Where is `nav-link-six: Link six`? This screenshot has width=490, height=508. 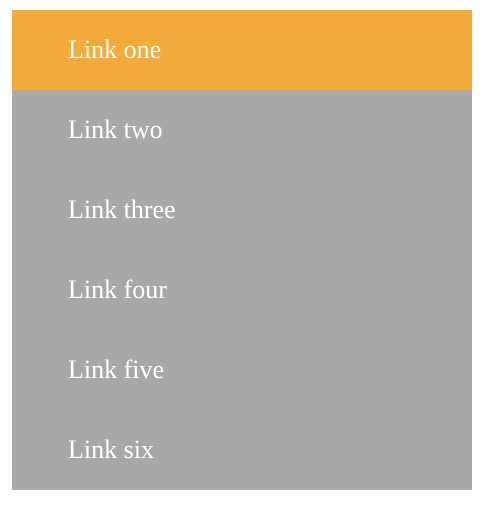
nav-link-six: Link six is located at coordinates (242, 450).